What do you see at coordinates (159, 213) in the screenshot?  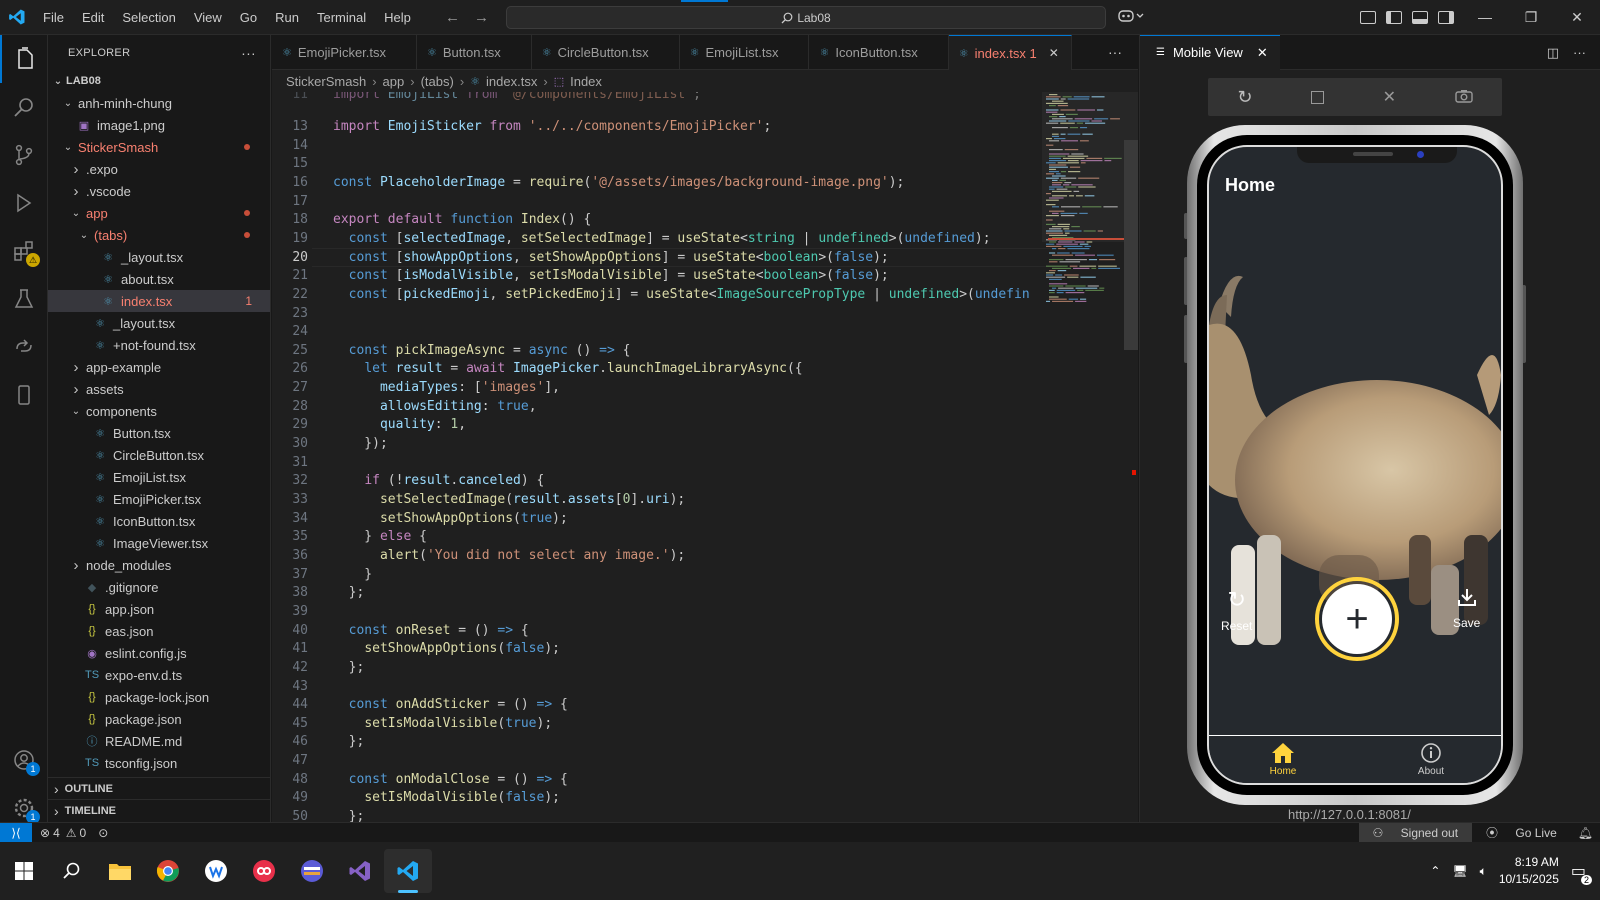 I see `tree-folder: ⌄ app` at bounding box center [159, 213].